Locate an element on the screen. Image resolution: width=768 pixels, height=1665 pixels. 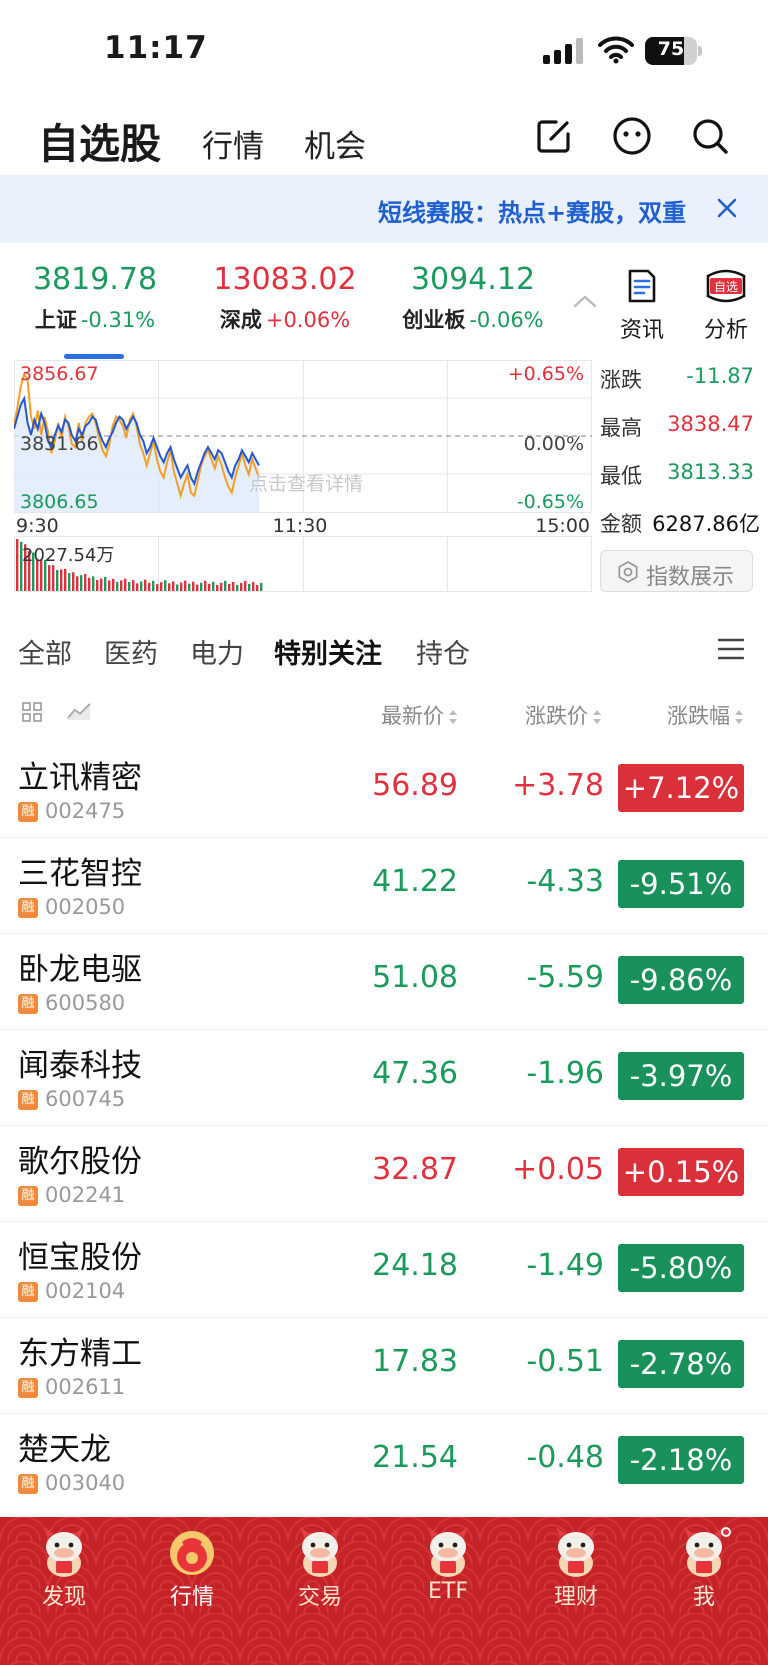
tab-power: 电力 is located at coordinates (217, 651).